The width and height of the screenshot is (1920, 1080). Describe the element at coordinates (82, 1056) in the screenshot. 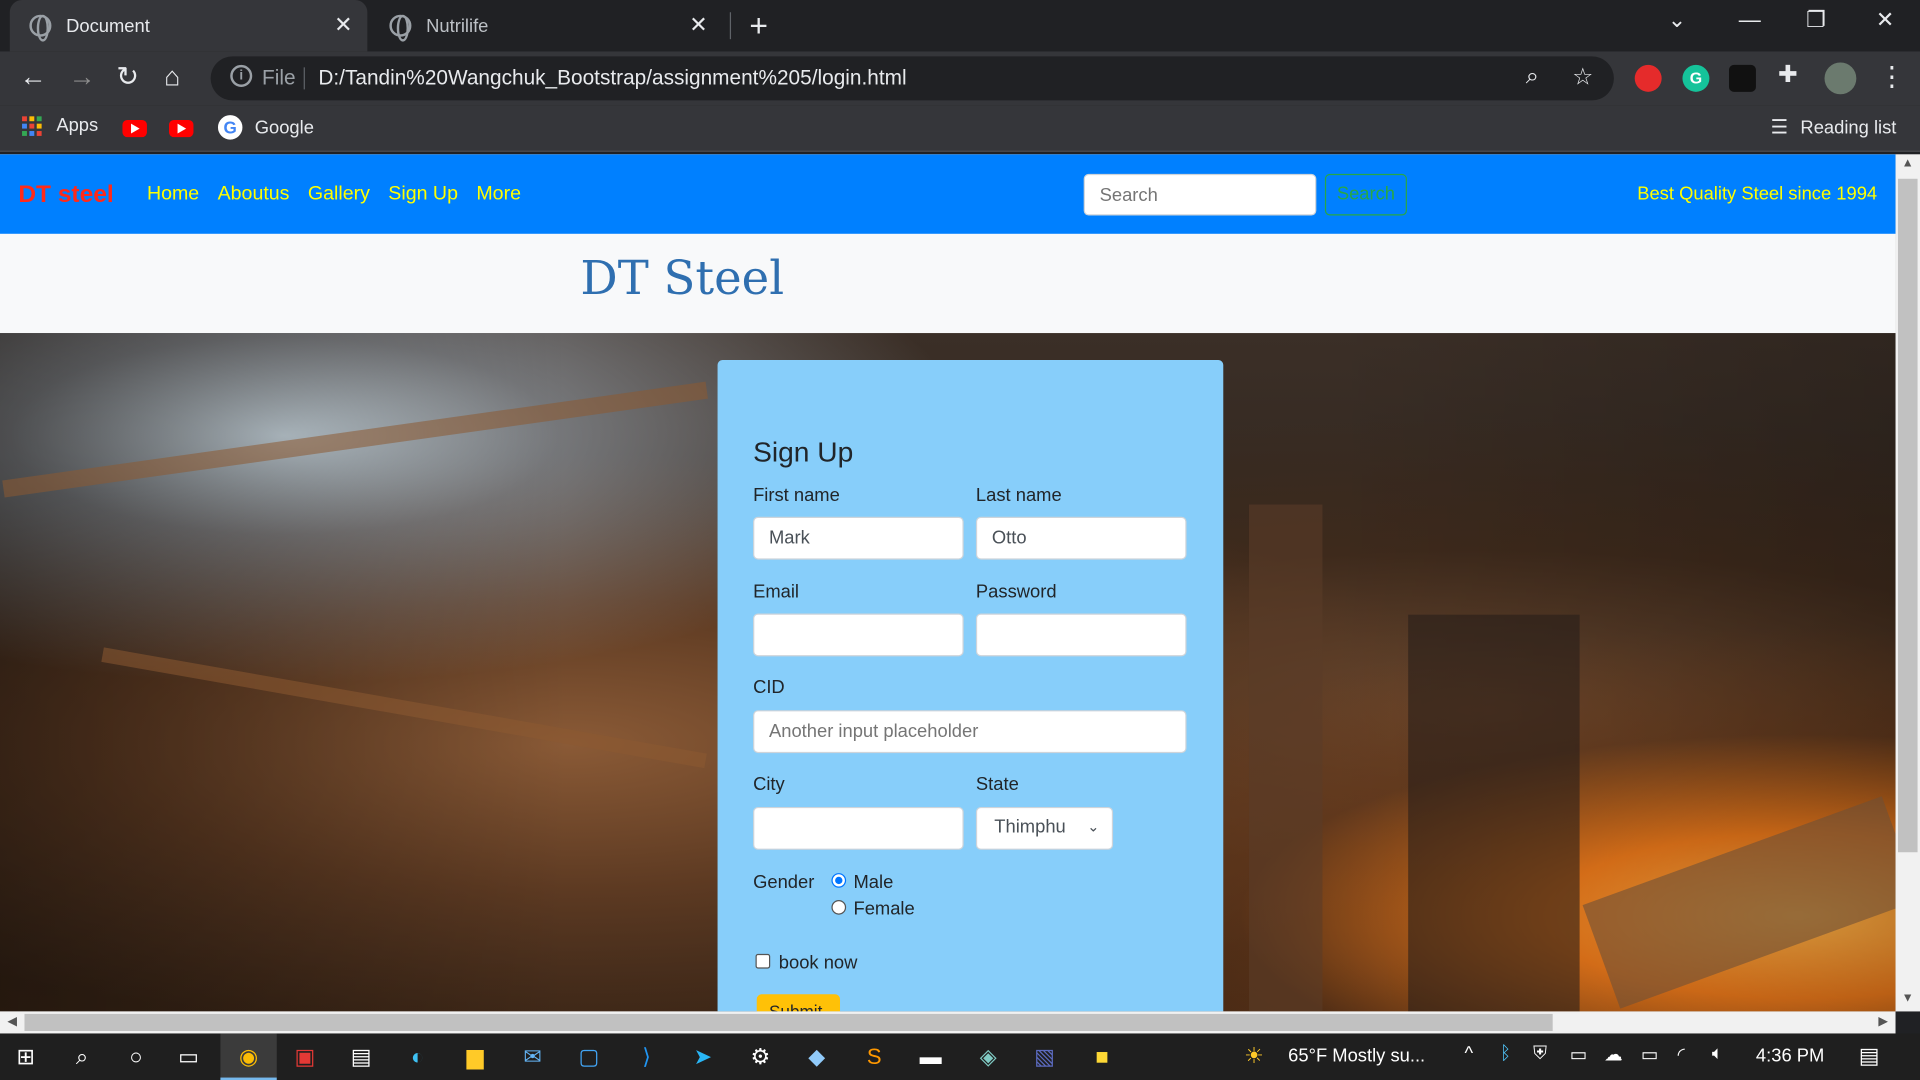

I see `search-icon: ⌕` at that location.